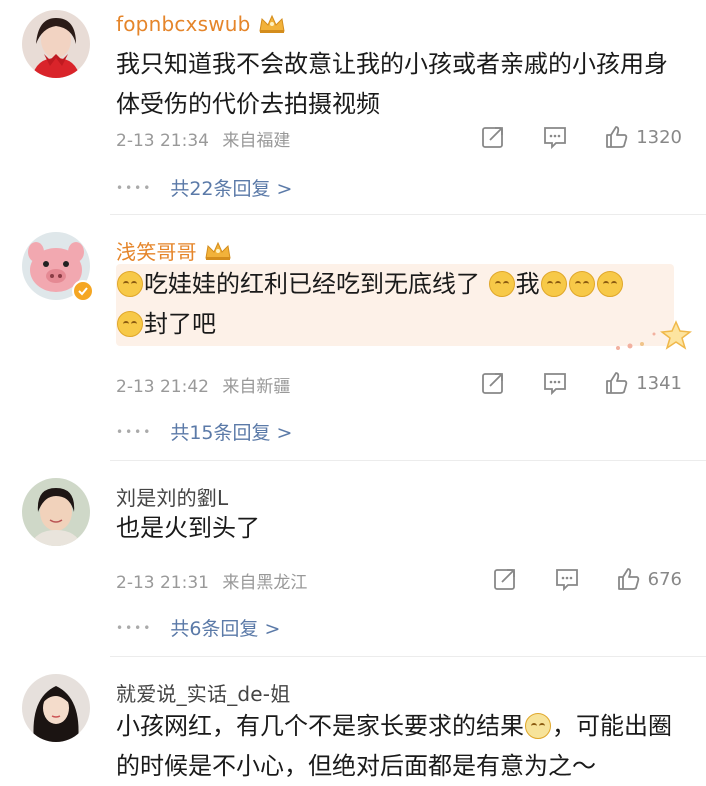  What do you see at coordinates (225, 629) in the screenshot?
I see `replies-count: 共6条回复 >` at bounding box center [225, 629].